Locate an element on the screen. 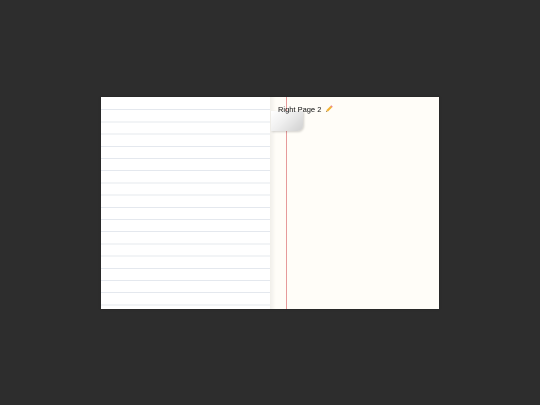 The height and width of the screenshot is (405, 540). page-title-text: Right Page 2 is located at coordinates (300, 109).